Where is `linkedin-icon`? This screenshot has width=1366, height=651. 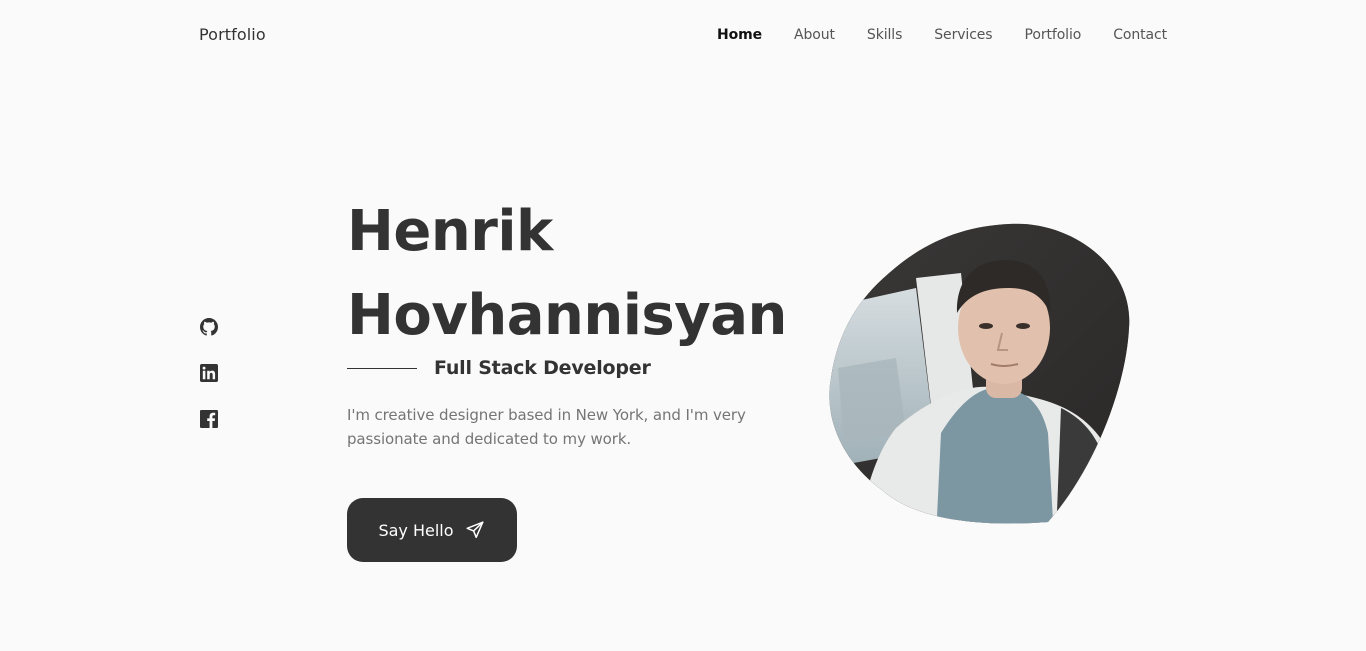 linkedin-icon is located at coordinates (209, 373).